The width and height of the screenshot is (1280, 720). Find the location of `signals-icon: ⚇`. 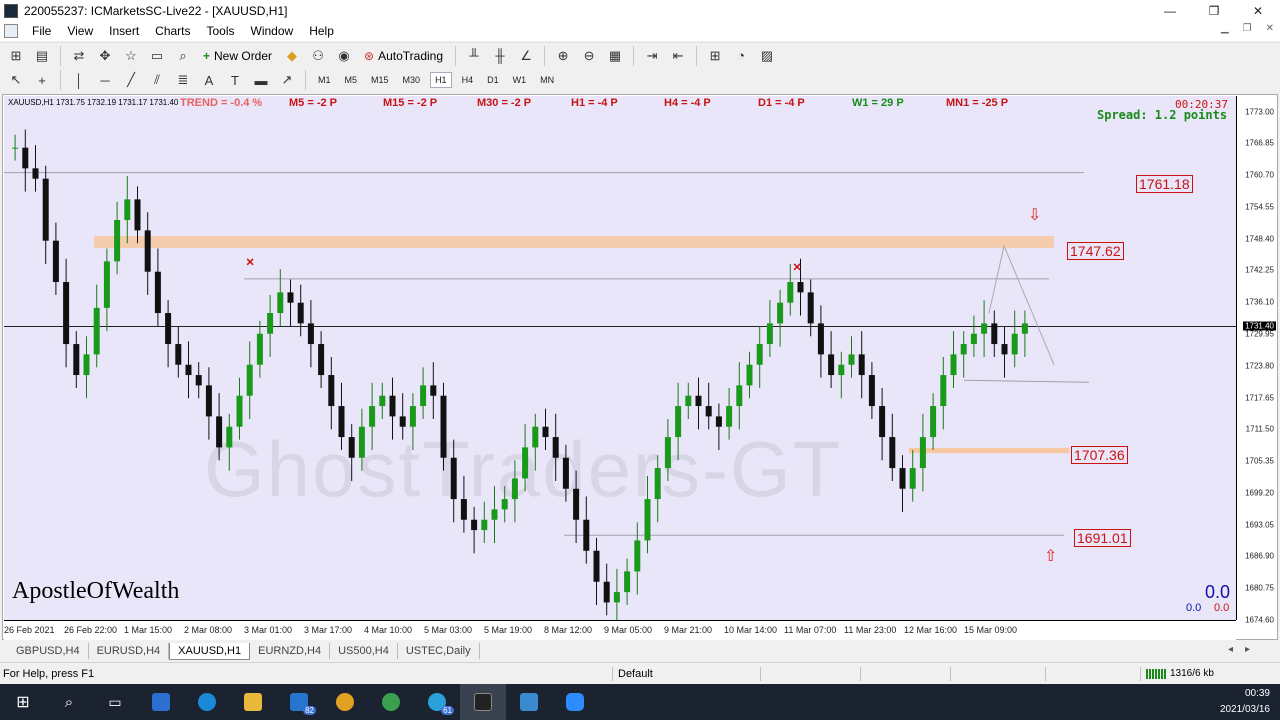

signals-icon: ⚇ is located at coordinates (318, 56).